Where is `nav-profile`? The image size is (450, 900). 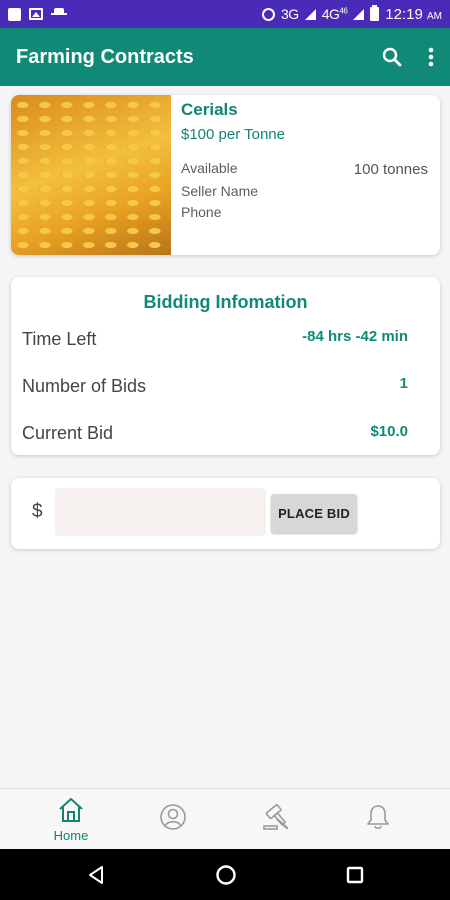
nav-profile is located at coordinates (173, 819).